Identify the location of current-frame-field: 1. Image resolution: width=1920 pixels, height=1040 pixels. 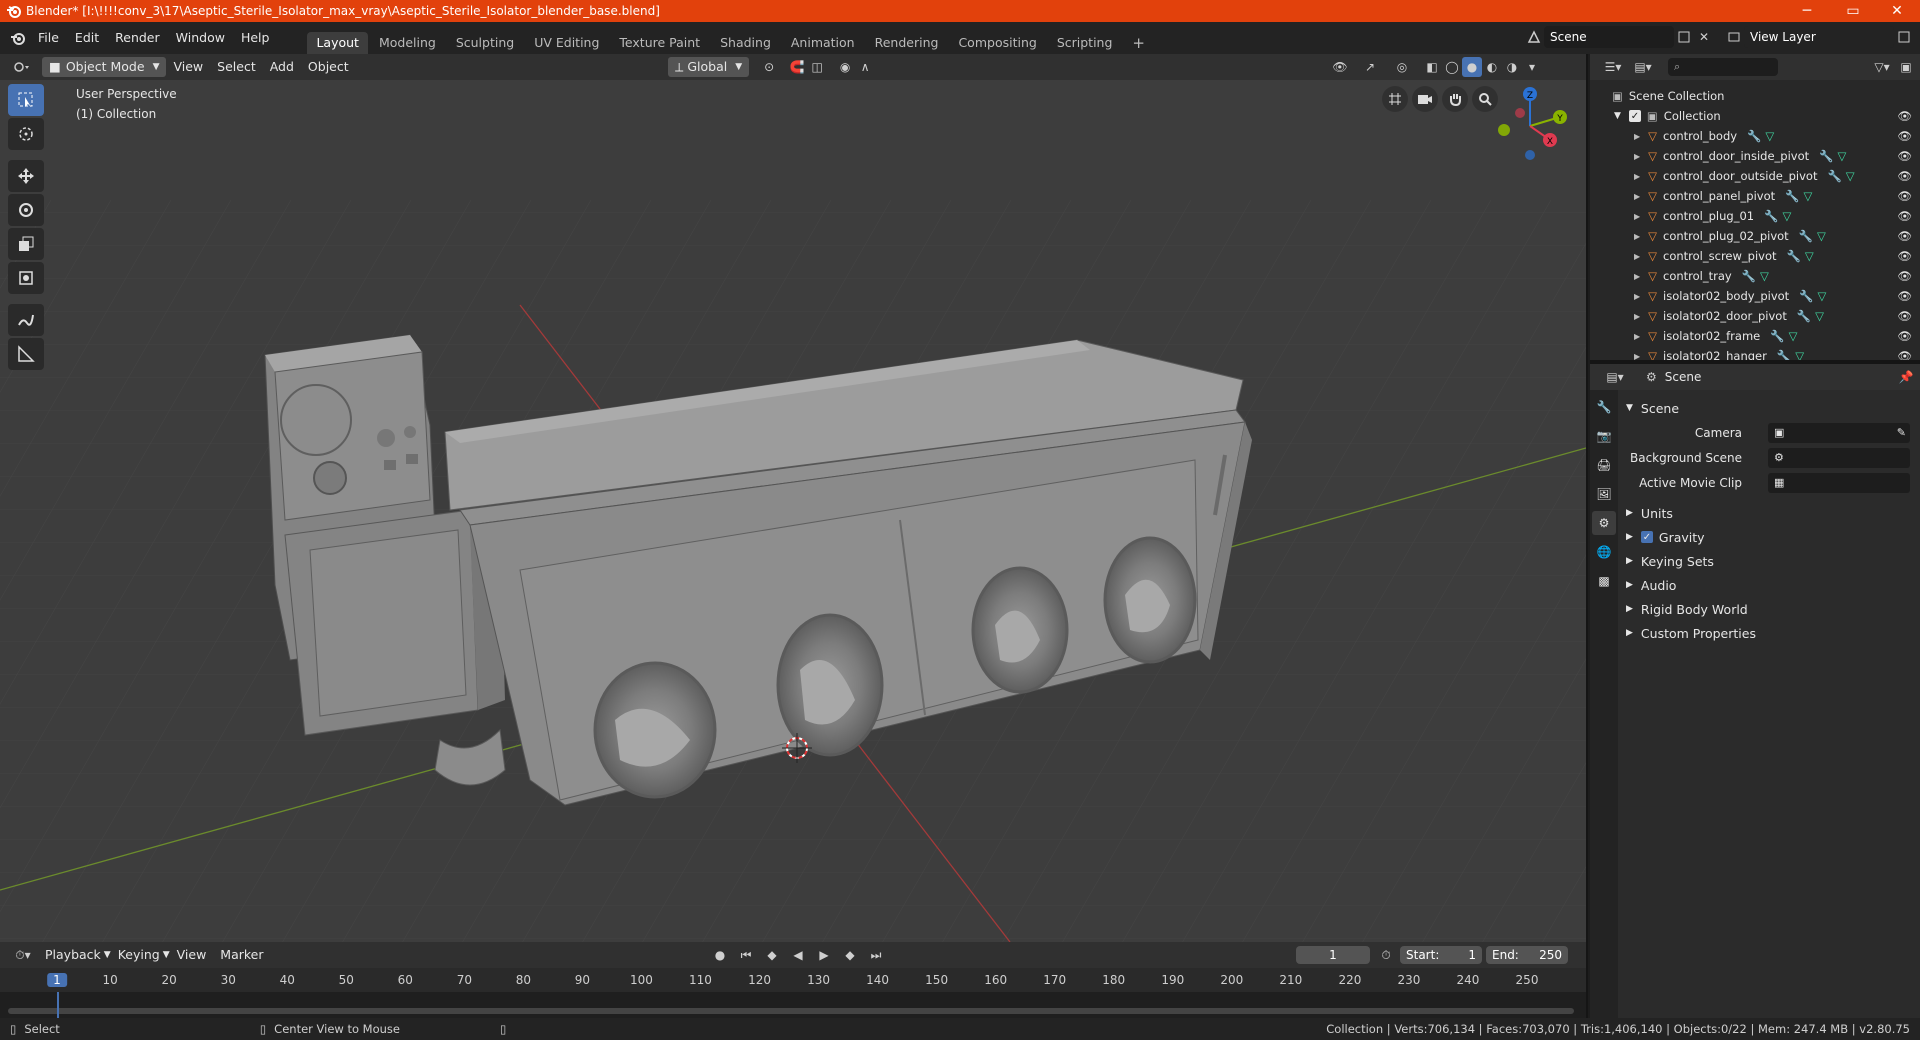
(1333, 955).